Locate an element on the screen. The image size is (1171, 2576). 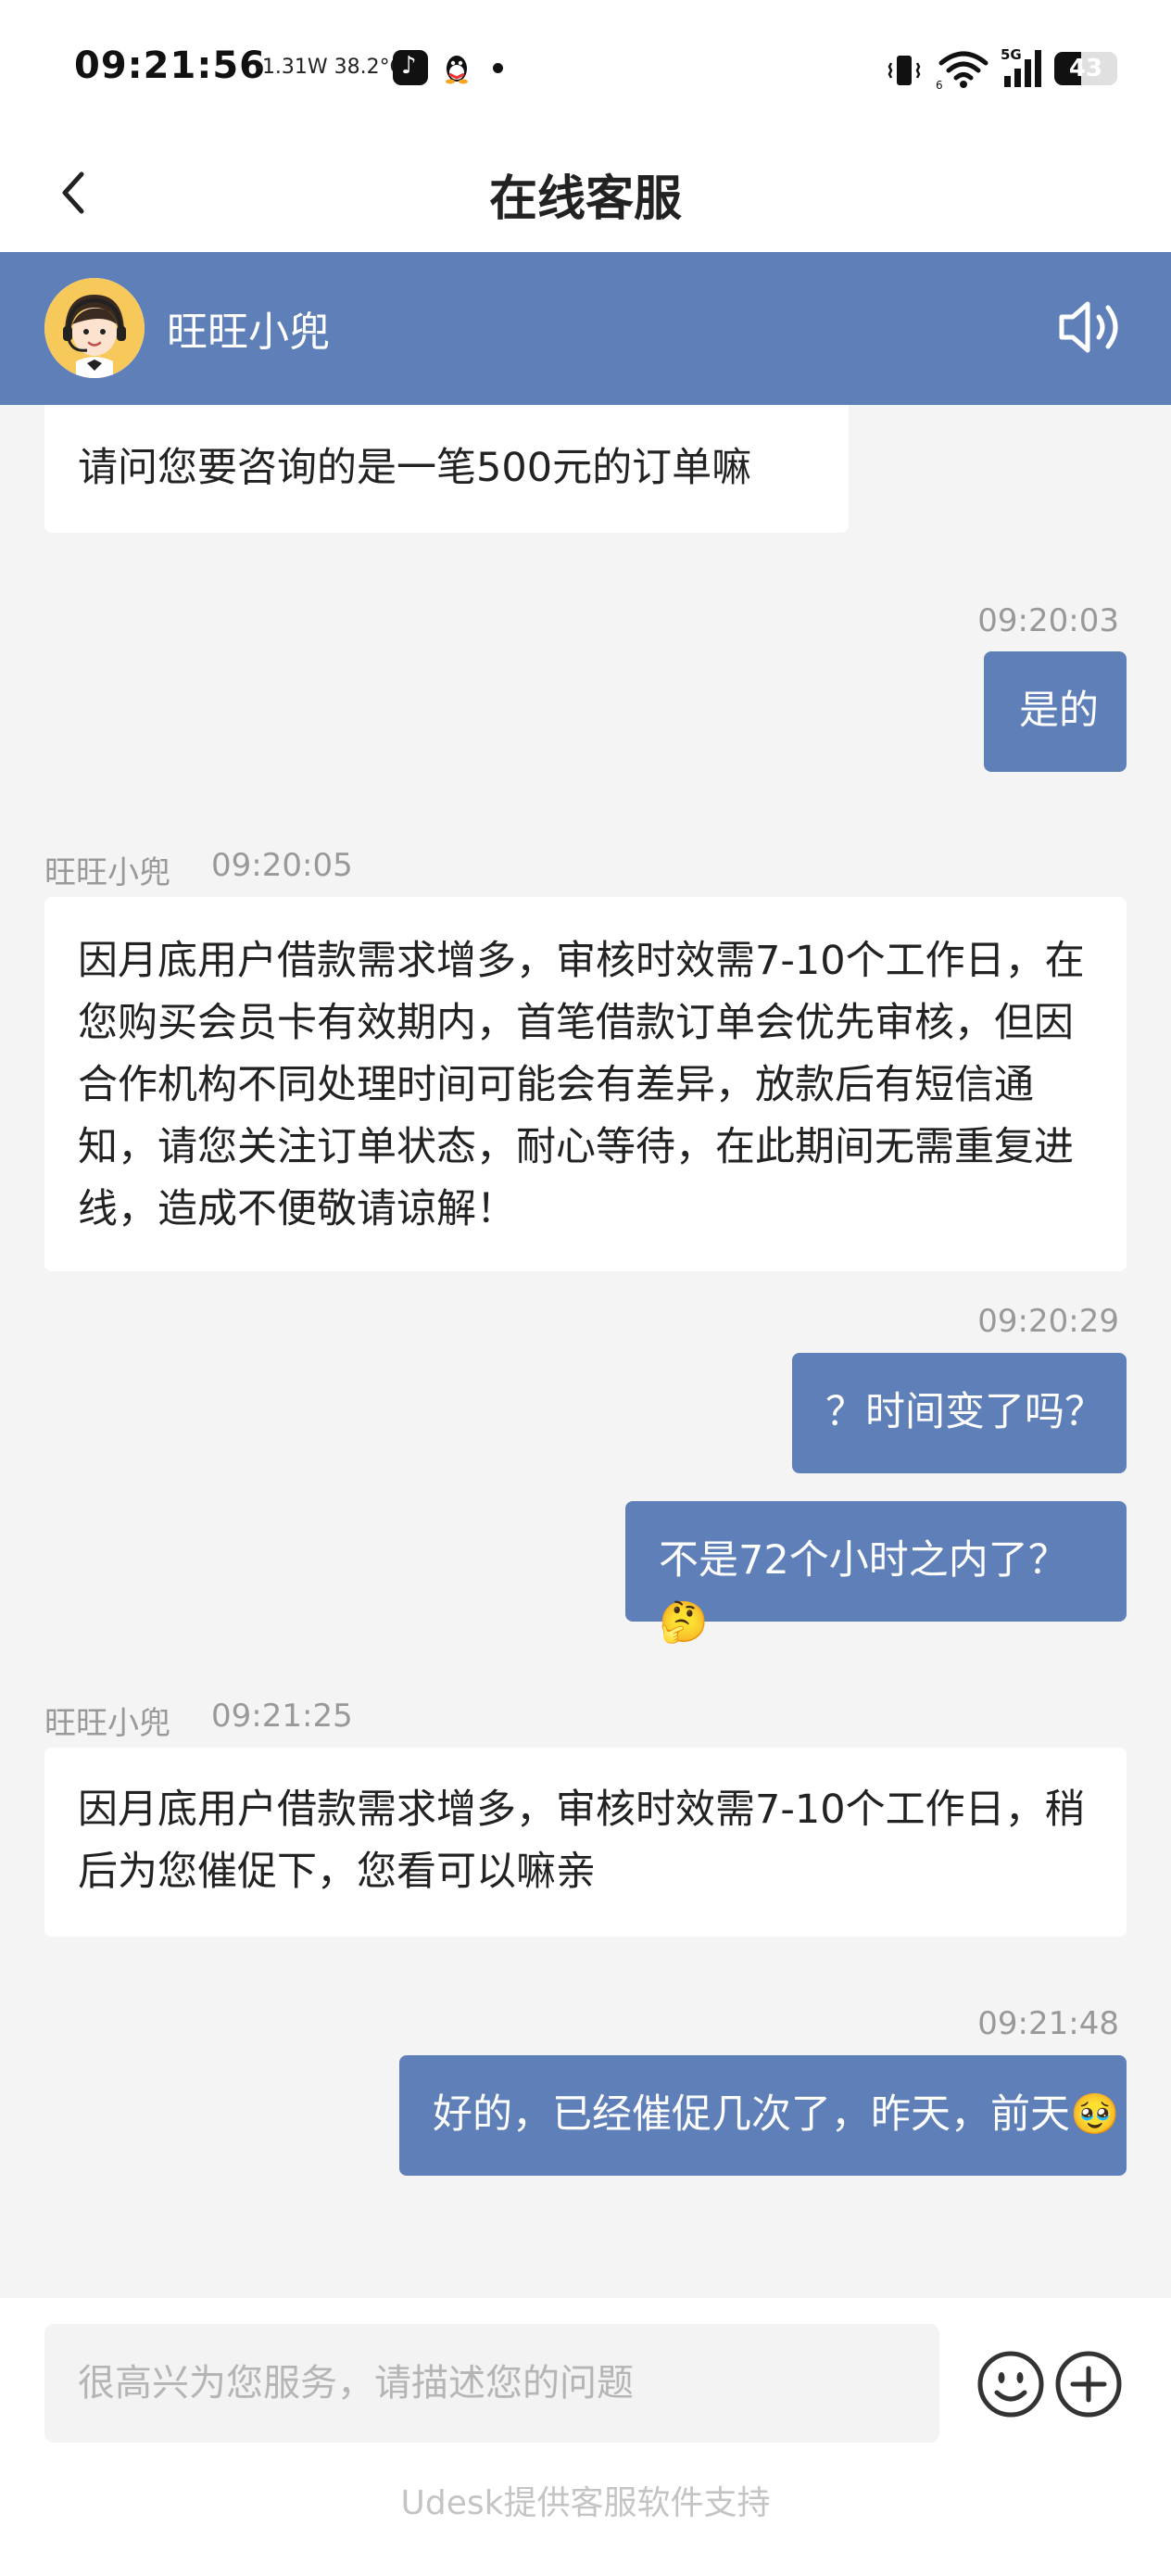
message-bubble-agent: 请问您要咨询的是一笔500元的订单嘛 is located at coordinates (447, 469).